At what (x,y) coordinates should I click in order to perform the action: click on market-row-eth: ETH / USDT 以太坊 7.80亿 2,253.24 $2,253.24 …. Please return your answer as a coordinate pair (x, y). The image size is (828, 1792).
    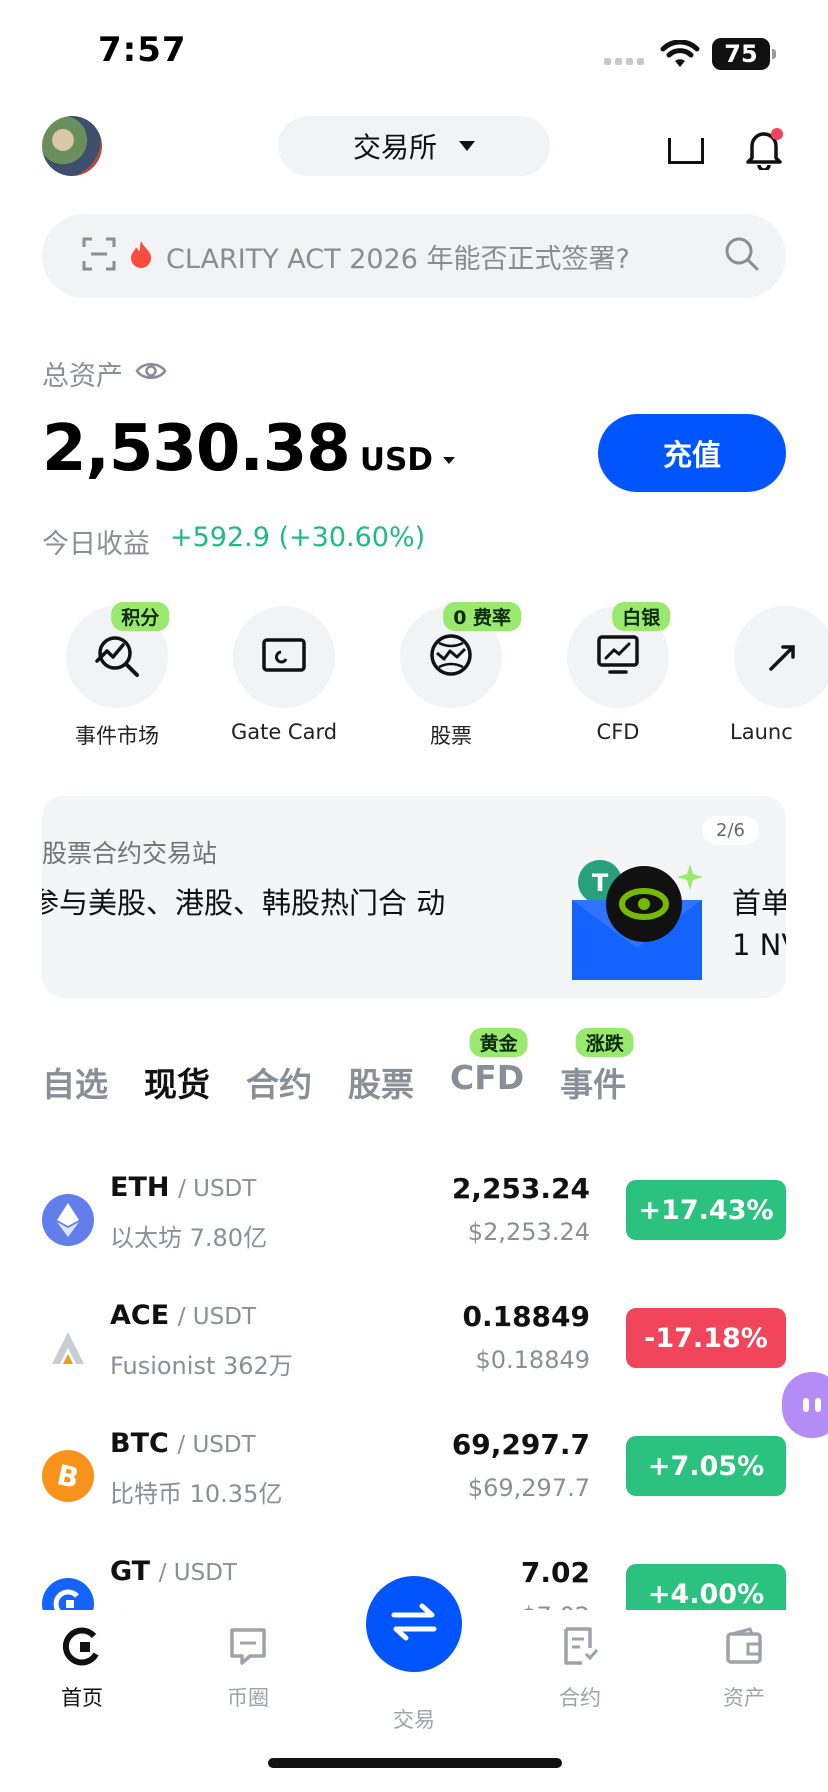
    Looking at the image, I should click on (414, 1227).